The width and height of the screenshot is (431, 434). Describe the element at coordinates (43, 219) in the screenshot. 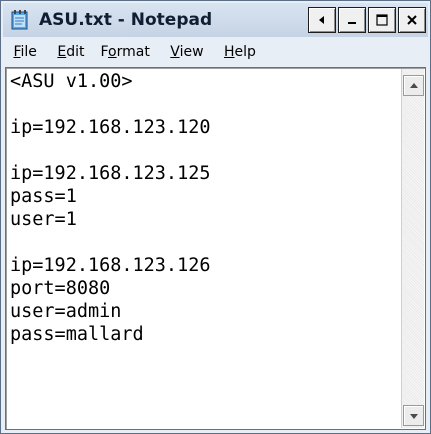

I see `text-line: user=1` at that location.